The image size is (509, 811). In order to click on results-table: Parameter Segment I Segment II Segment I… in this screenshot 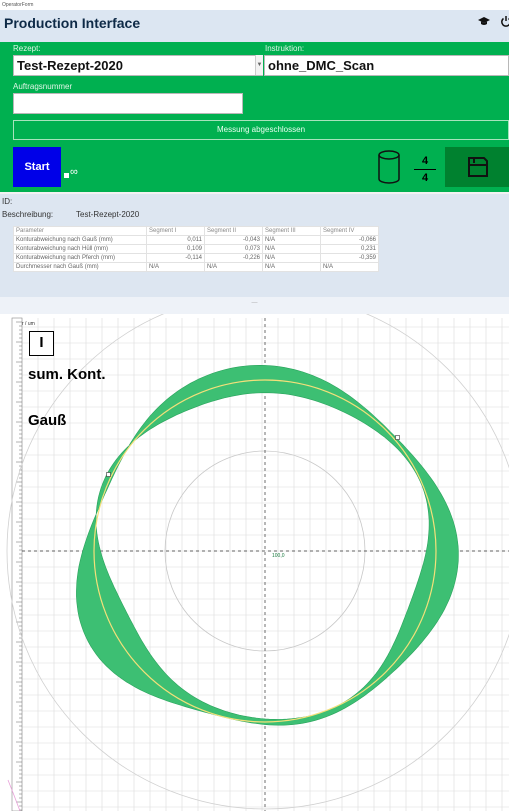, I will do `click(196, 249)`.